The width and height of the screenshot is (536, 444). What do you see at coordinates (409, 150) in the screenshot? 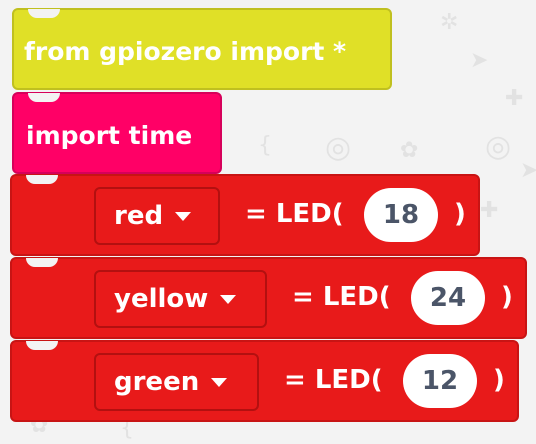
I see `python-icon: ✿` at bounding box center [409, 150].